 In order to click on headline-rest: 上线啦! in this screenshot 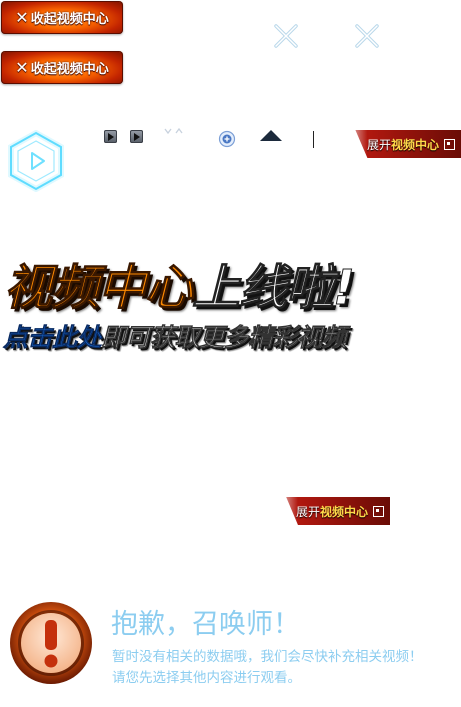, I will do `click(274, 288)`.